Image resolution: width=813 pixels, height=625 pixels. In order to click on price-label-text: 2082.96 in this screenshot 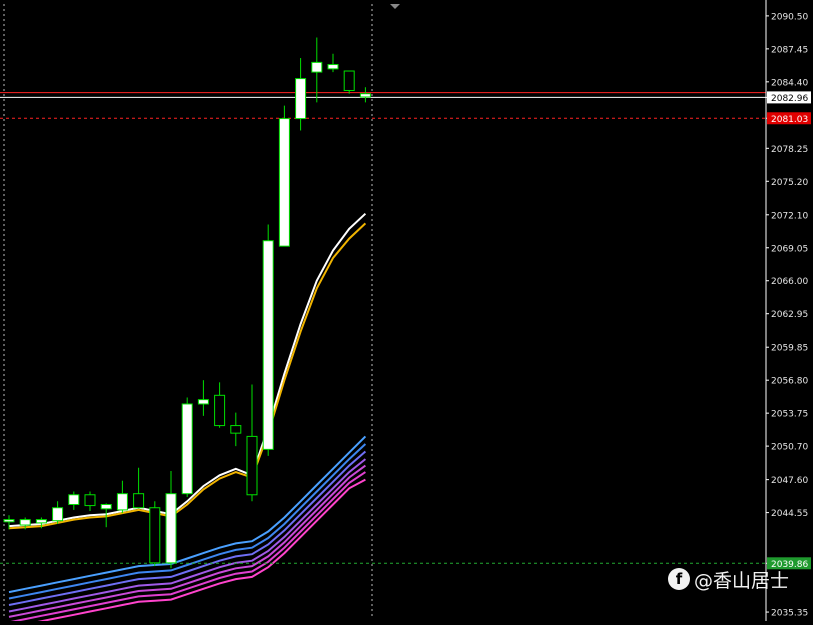, I will do `click(789, 99)`.